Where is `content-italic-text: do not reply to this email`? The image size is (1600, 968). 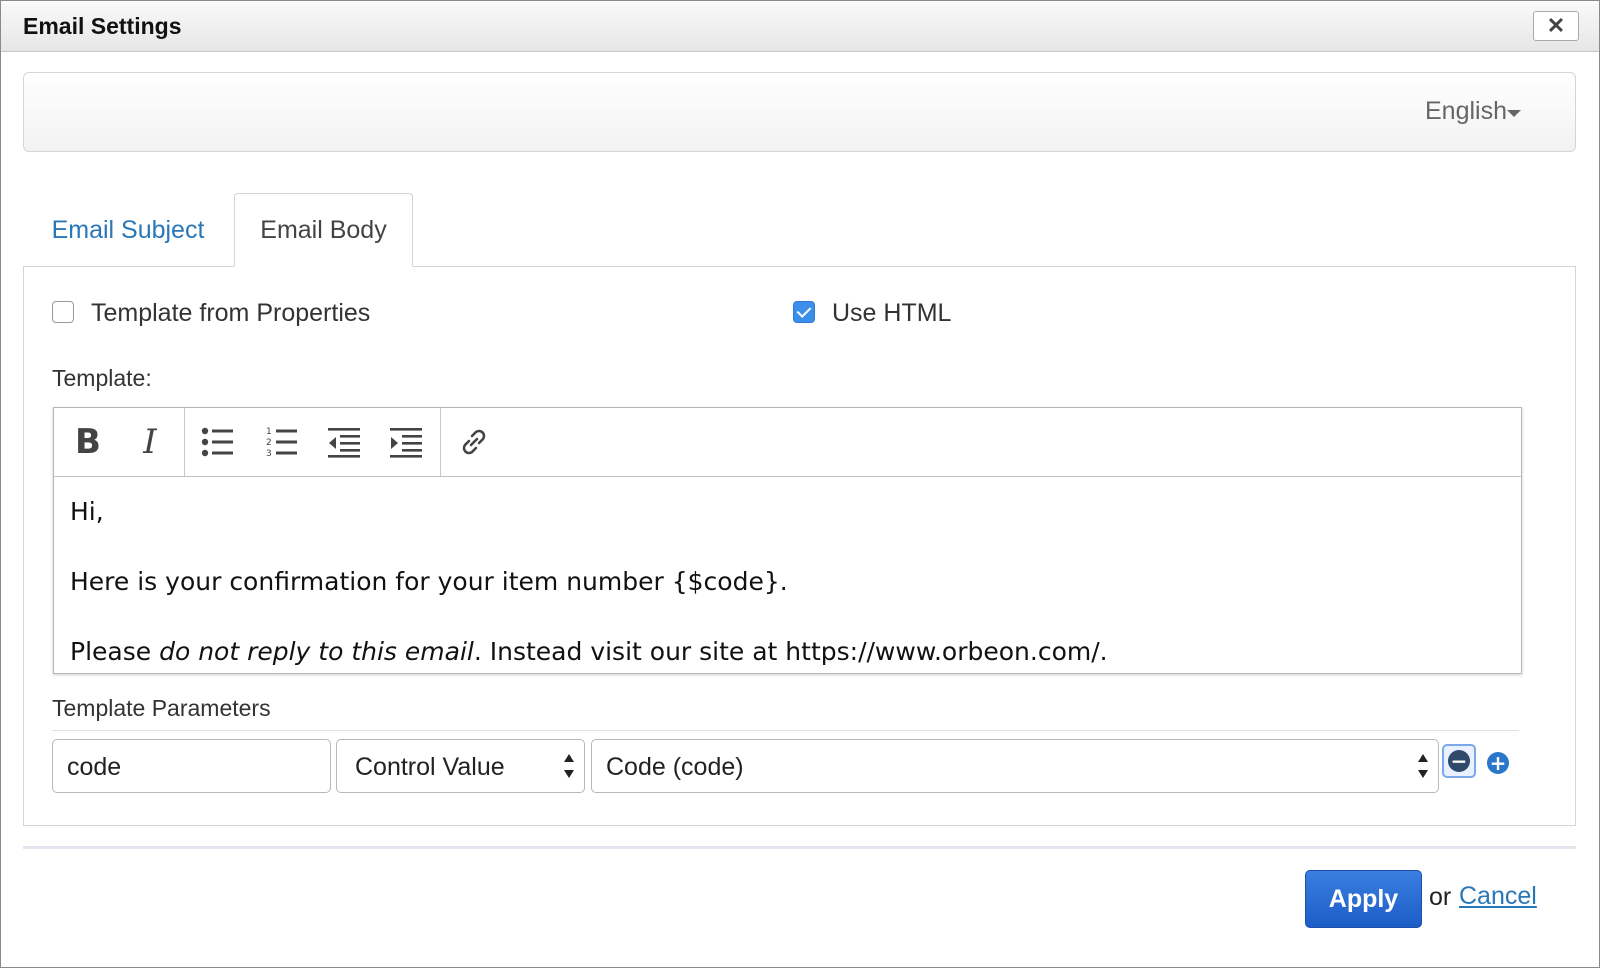 content-italic-text: do not reply to this email is located at coordinates (316, 651).